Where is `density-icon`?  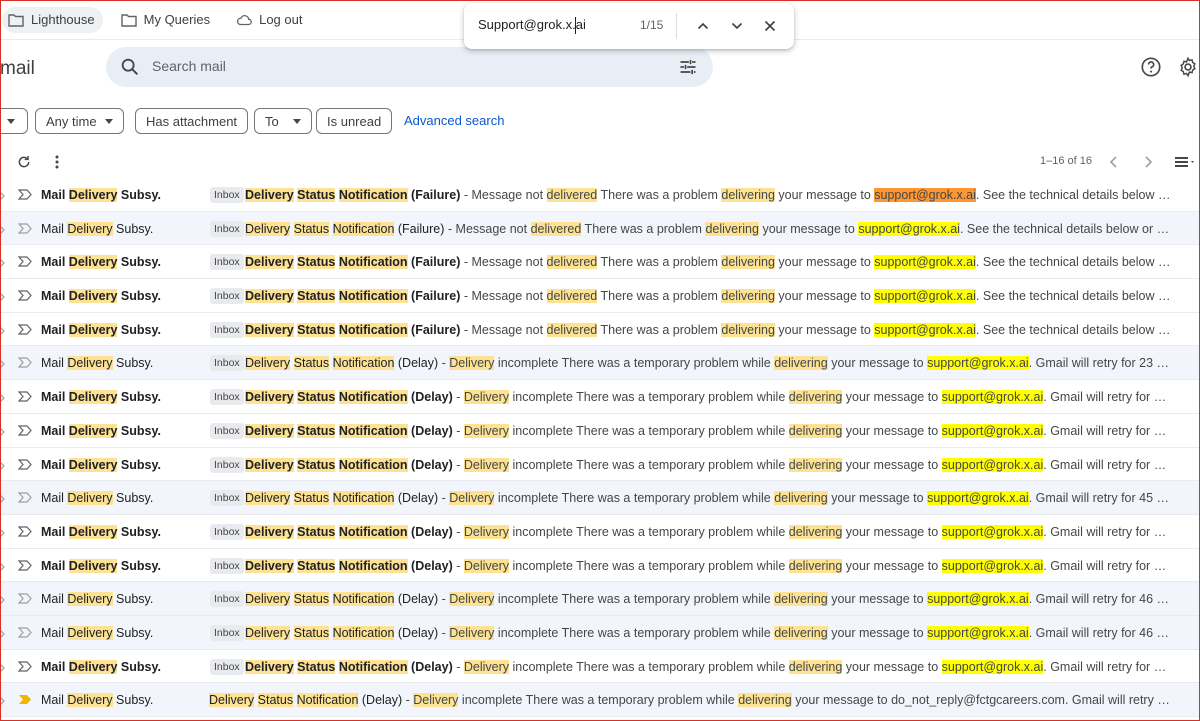
density-icon is located at coordinates (1185, 162).